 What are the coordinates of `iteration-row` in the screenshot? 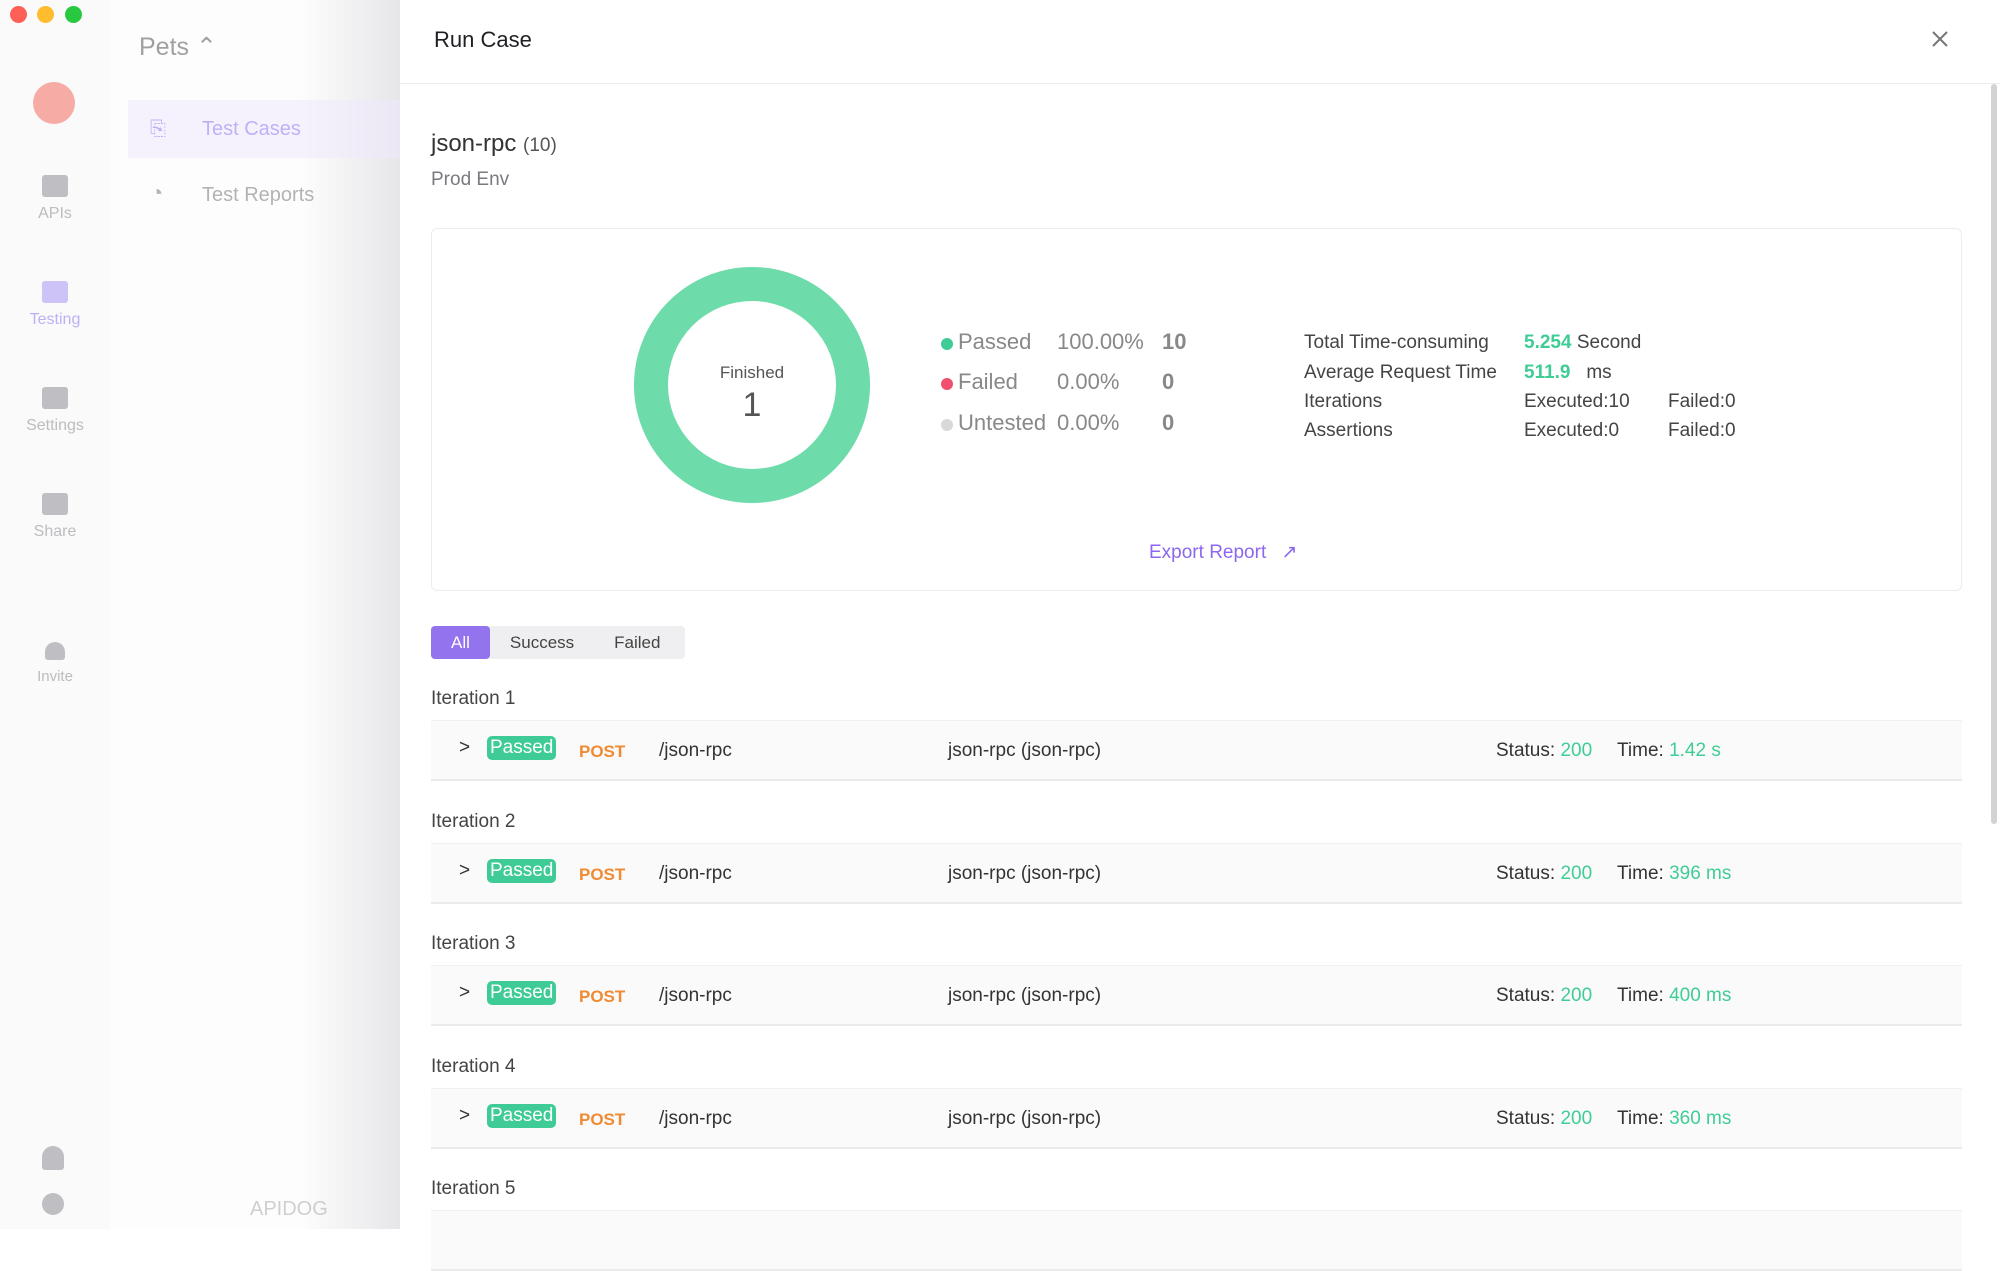 It's located at (1196, 1240).